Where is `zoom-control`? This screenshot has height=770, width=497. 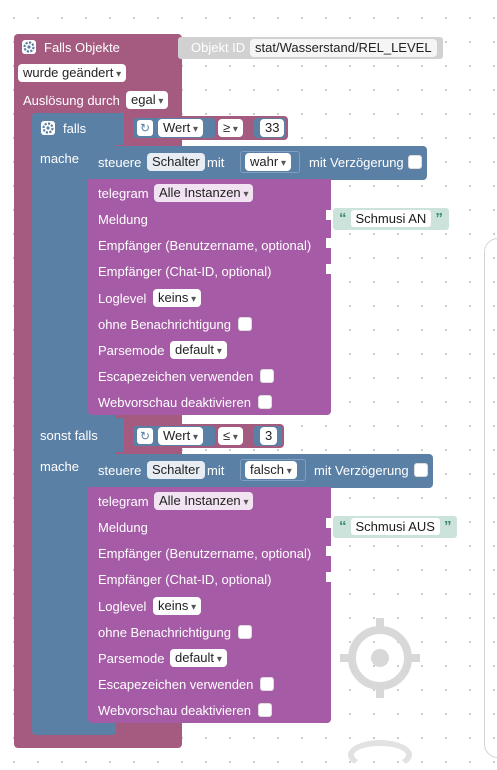
zoom-control is located at coordinates (380, 755).